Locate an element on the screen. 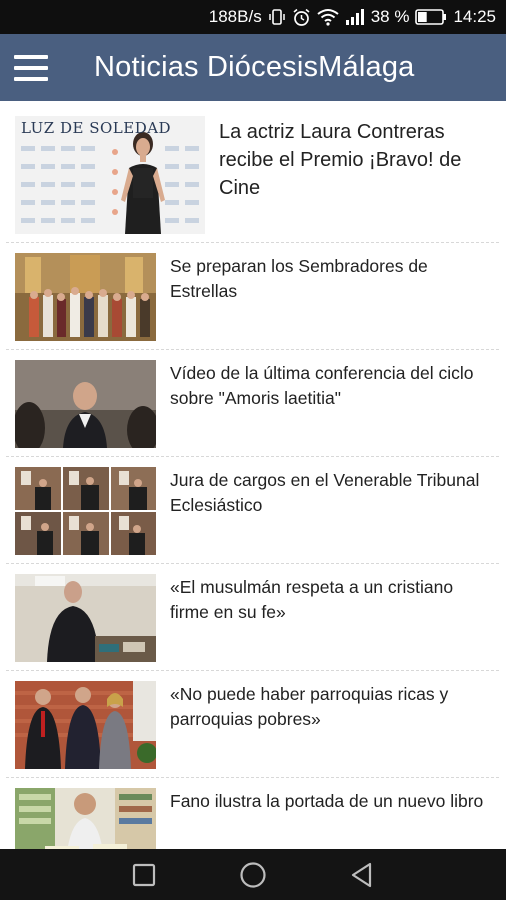 This screenshot has width=506, height=900. battery-percent: 38 % is located at coordinates (390, 16).